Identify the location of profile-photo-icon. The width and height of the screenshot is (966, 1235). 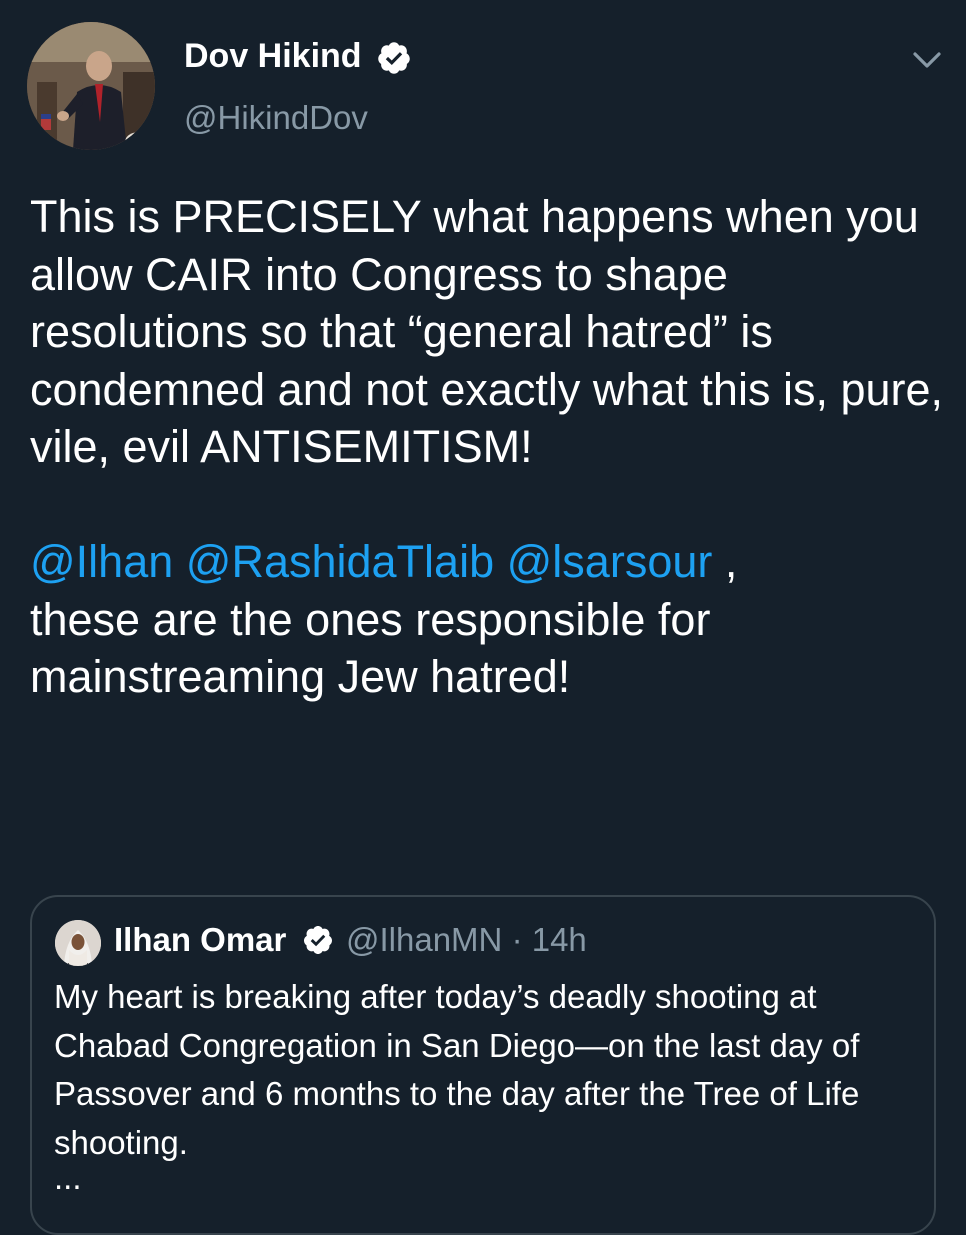
(91, 86).